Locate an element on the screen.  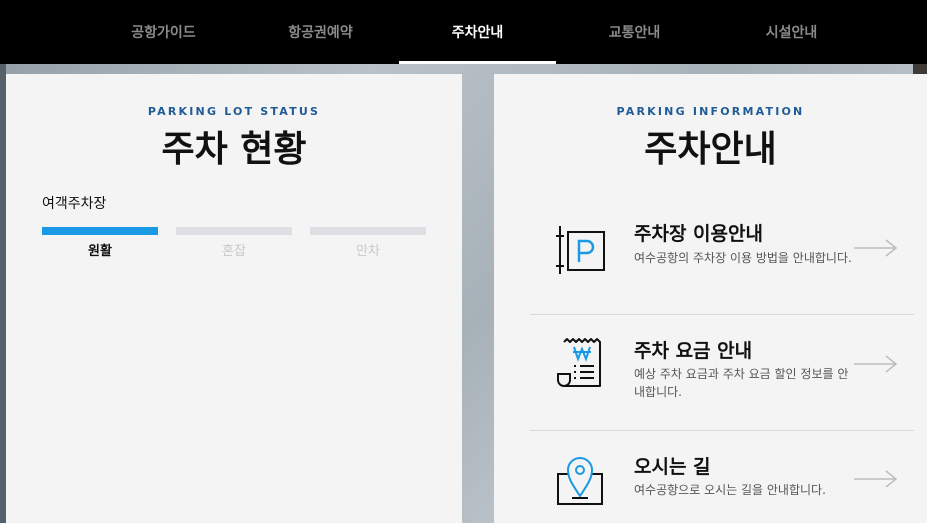
info-item-desc: 여수공항의 주차장 이용 방법을 안내합니다. is located at coordinates (743, 258).